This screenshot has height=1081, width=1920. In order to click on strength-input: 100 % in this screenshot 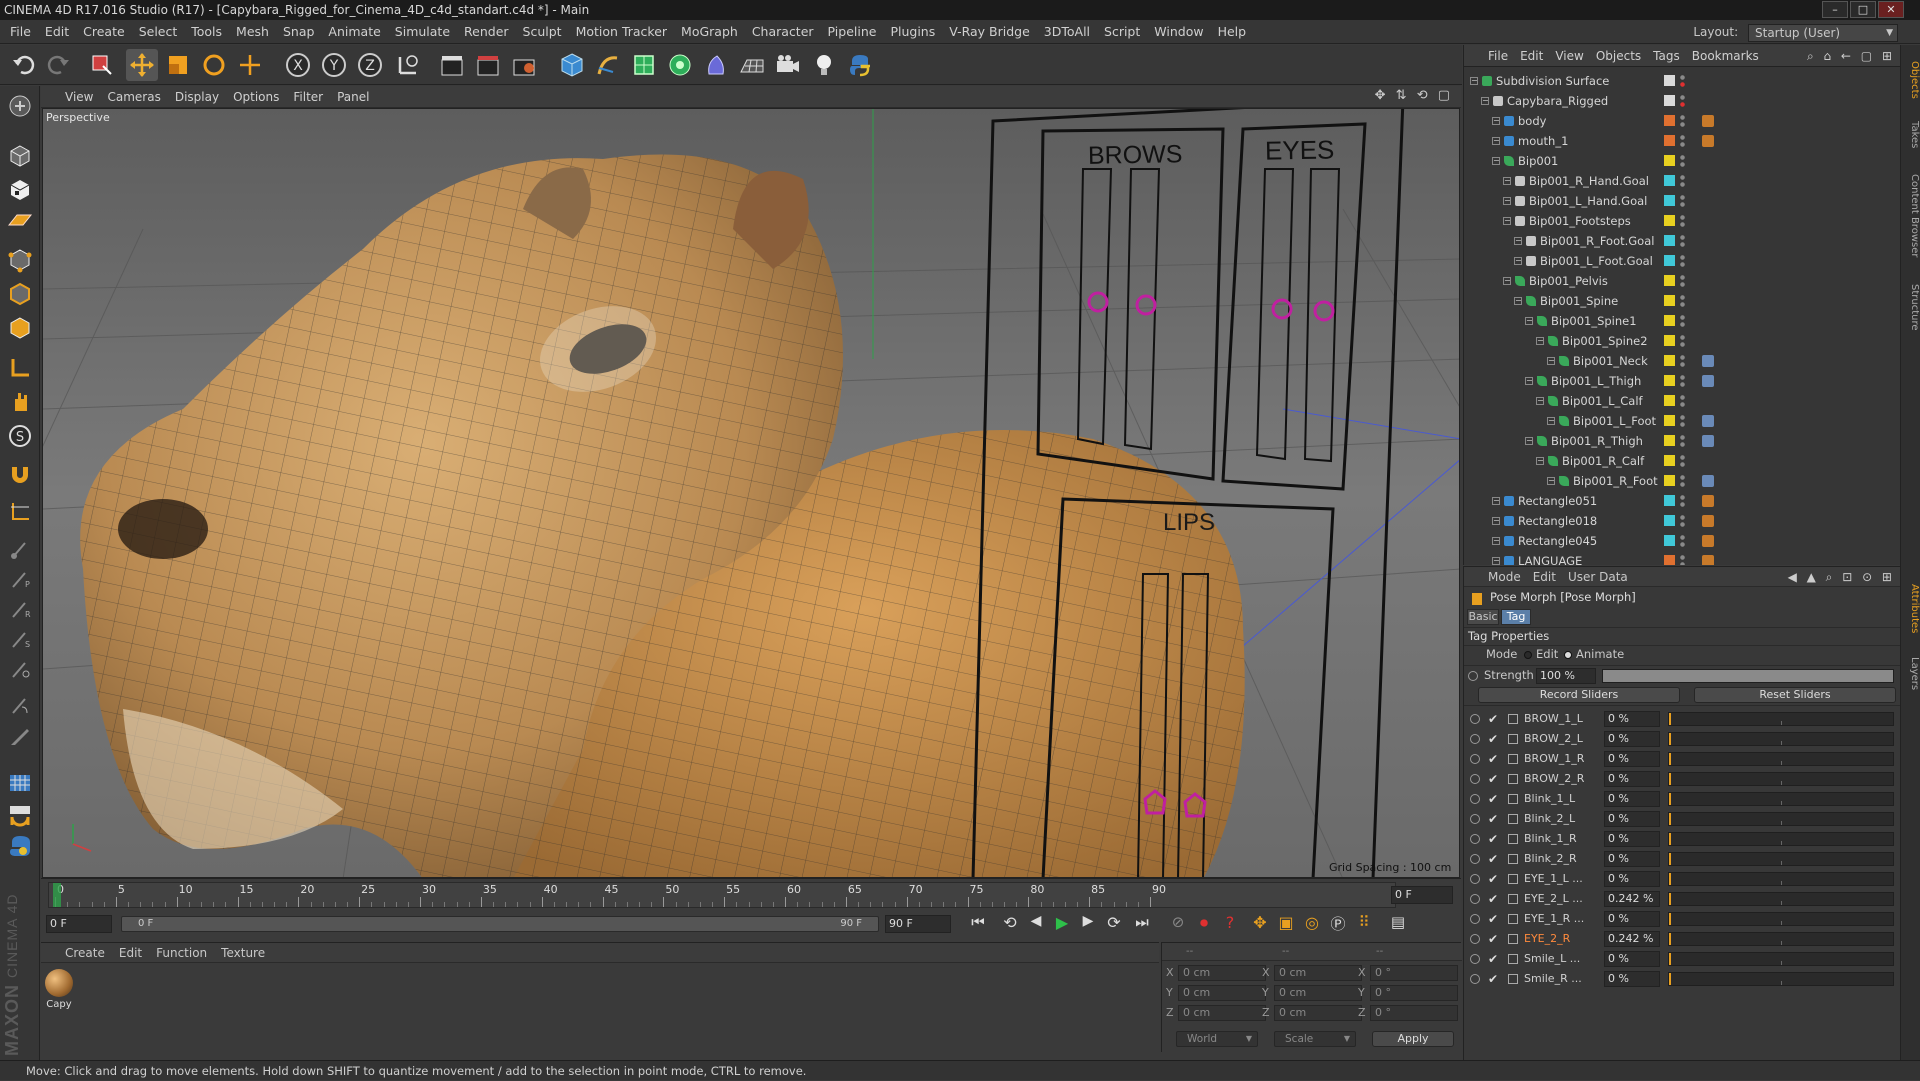, I will do `click(1566, 676)`.